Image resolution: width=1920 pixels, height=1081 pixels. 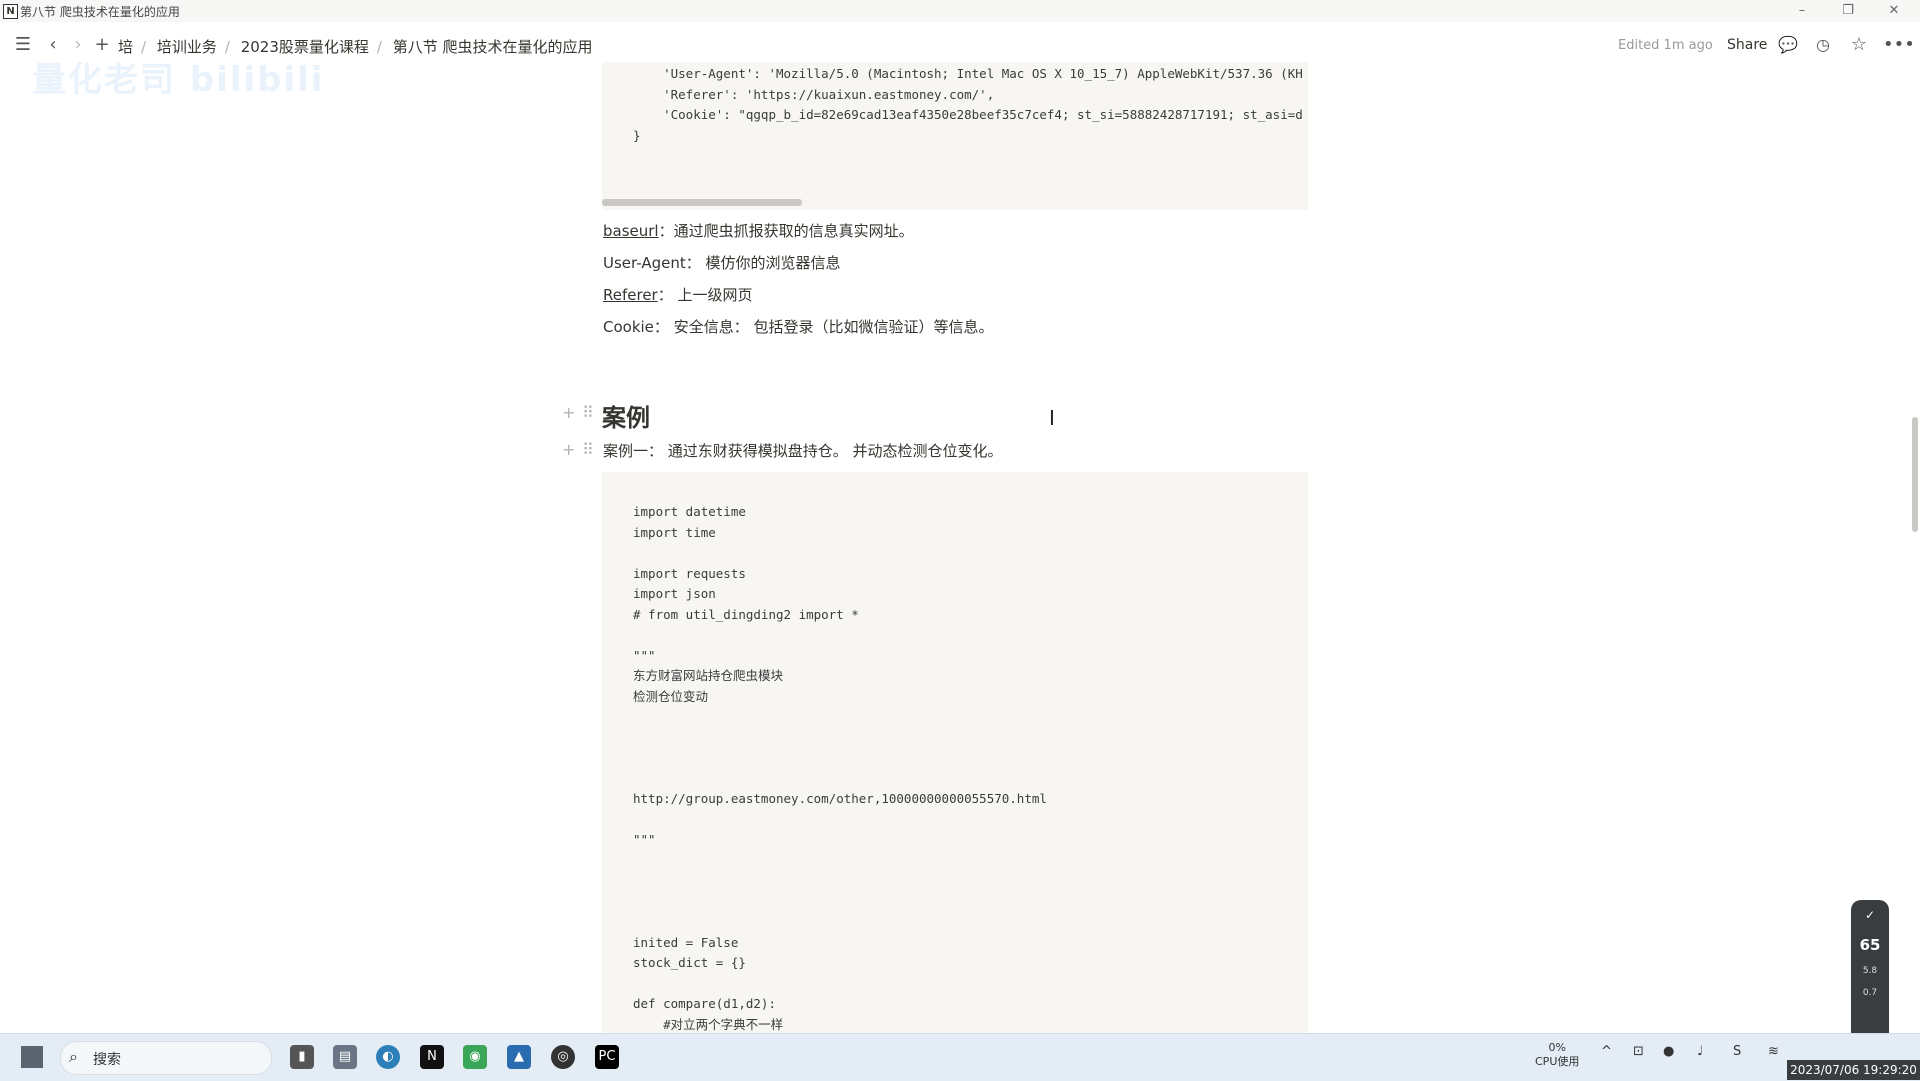 I want to click on tray-app-icon: ⊡, so click(x=1638, y=1051).